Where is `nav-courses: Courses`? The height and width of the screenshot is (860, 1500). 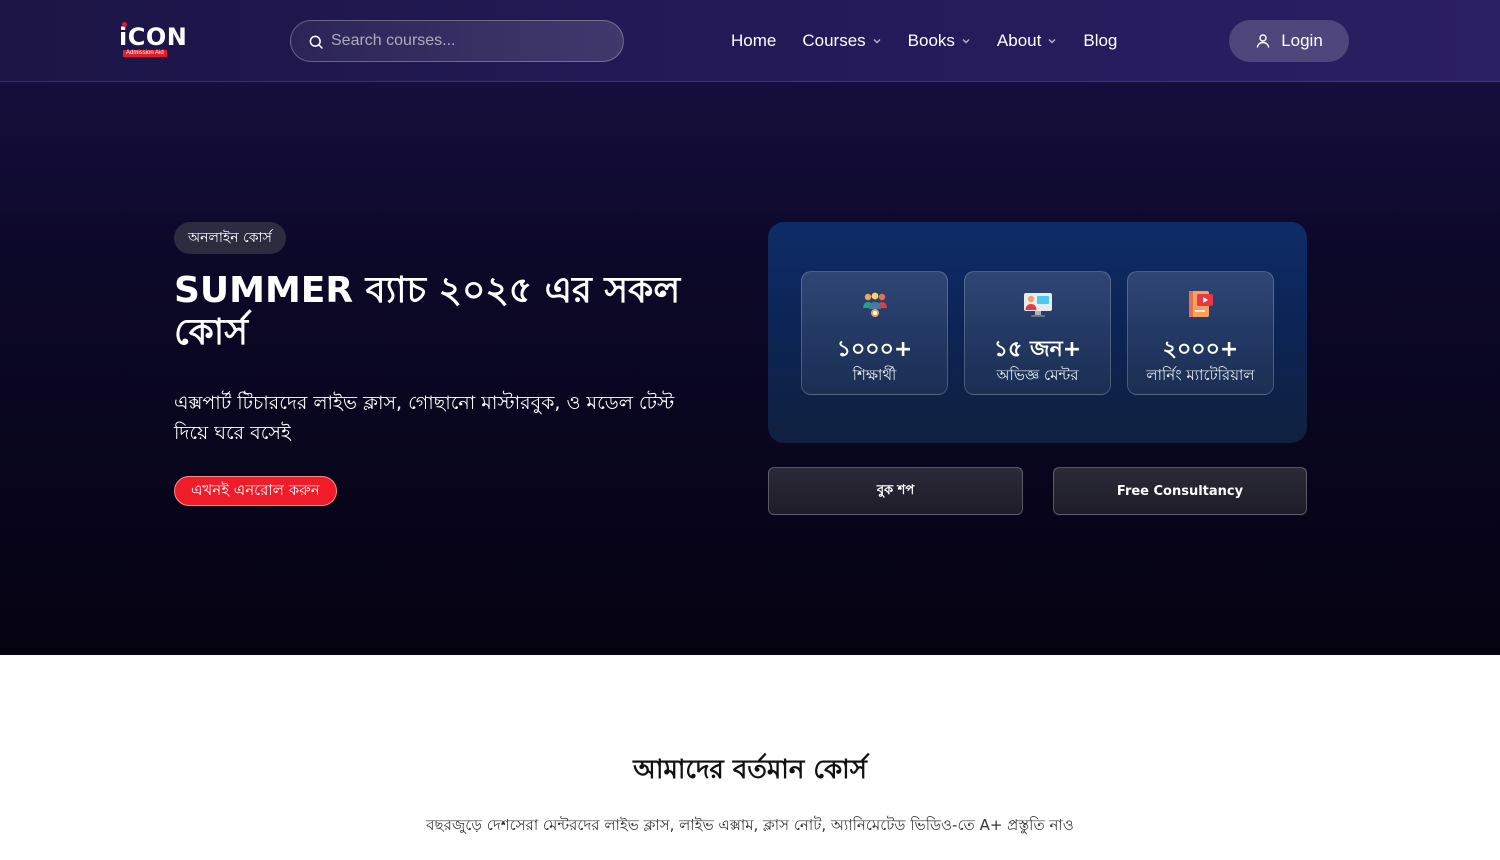 nav-courses: Courses is located at coordinates (841, 41).